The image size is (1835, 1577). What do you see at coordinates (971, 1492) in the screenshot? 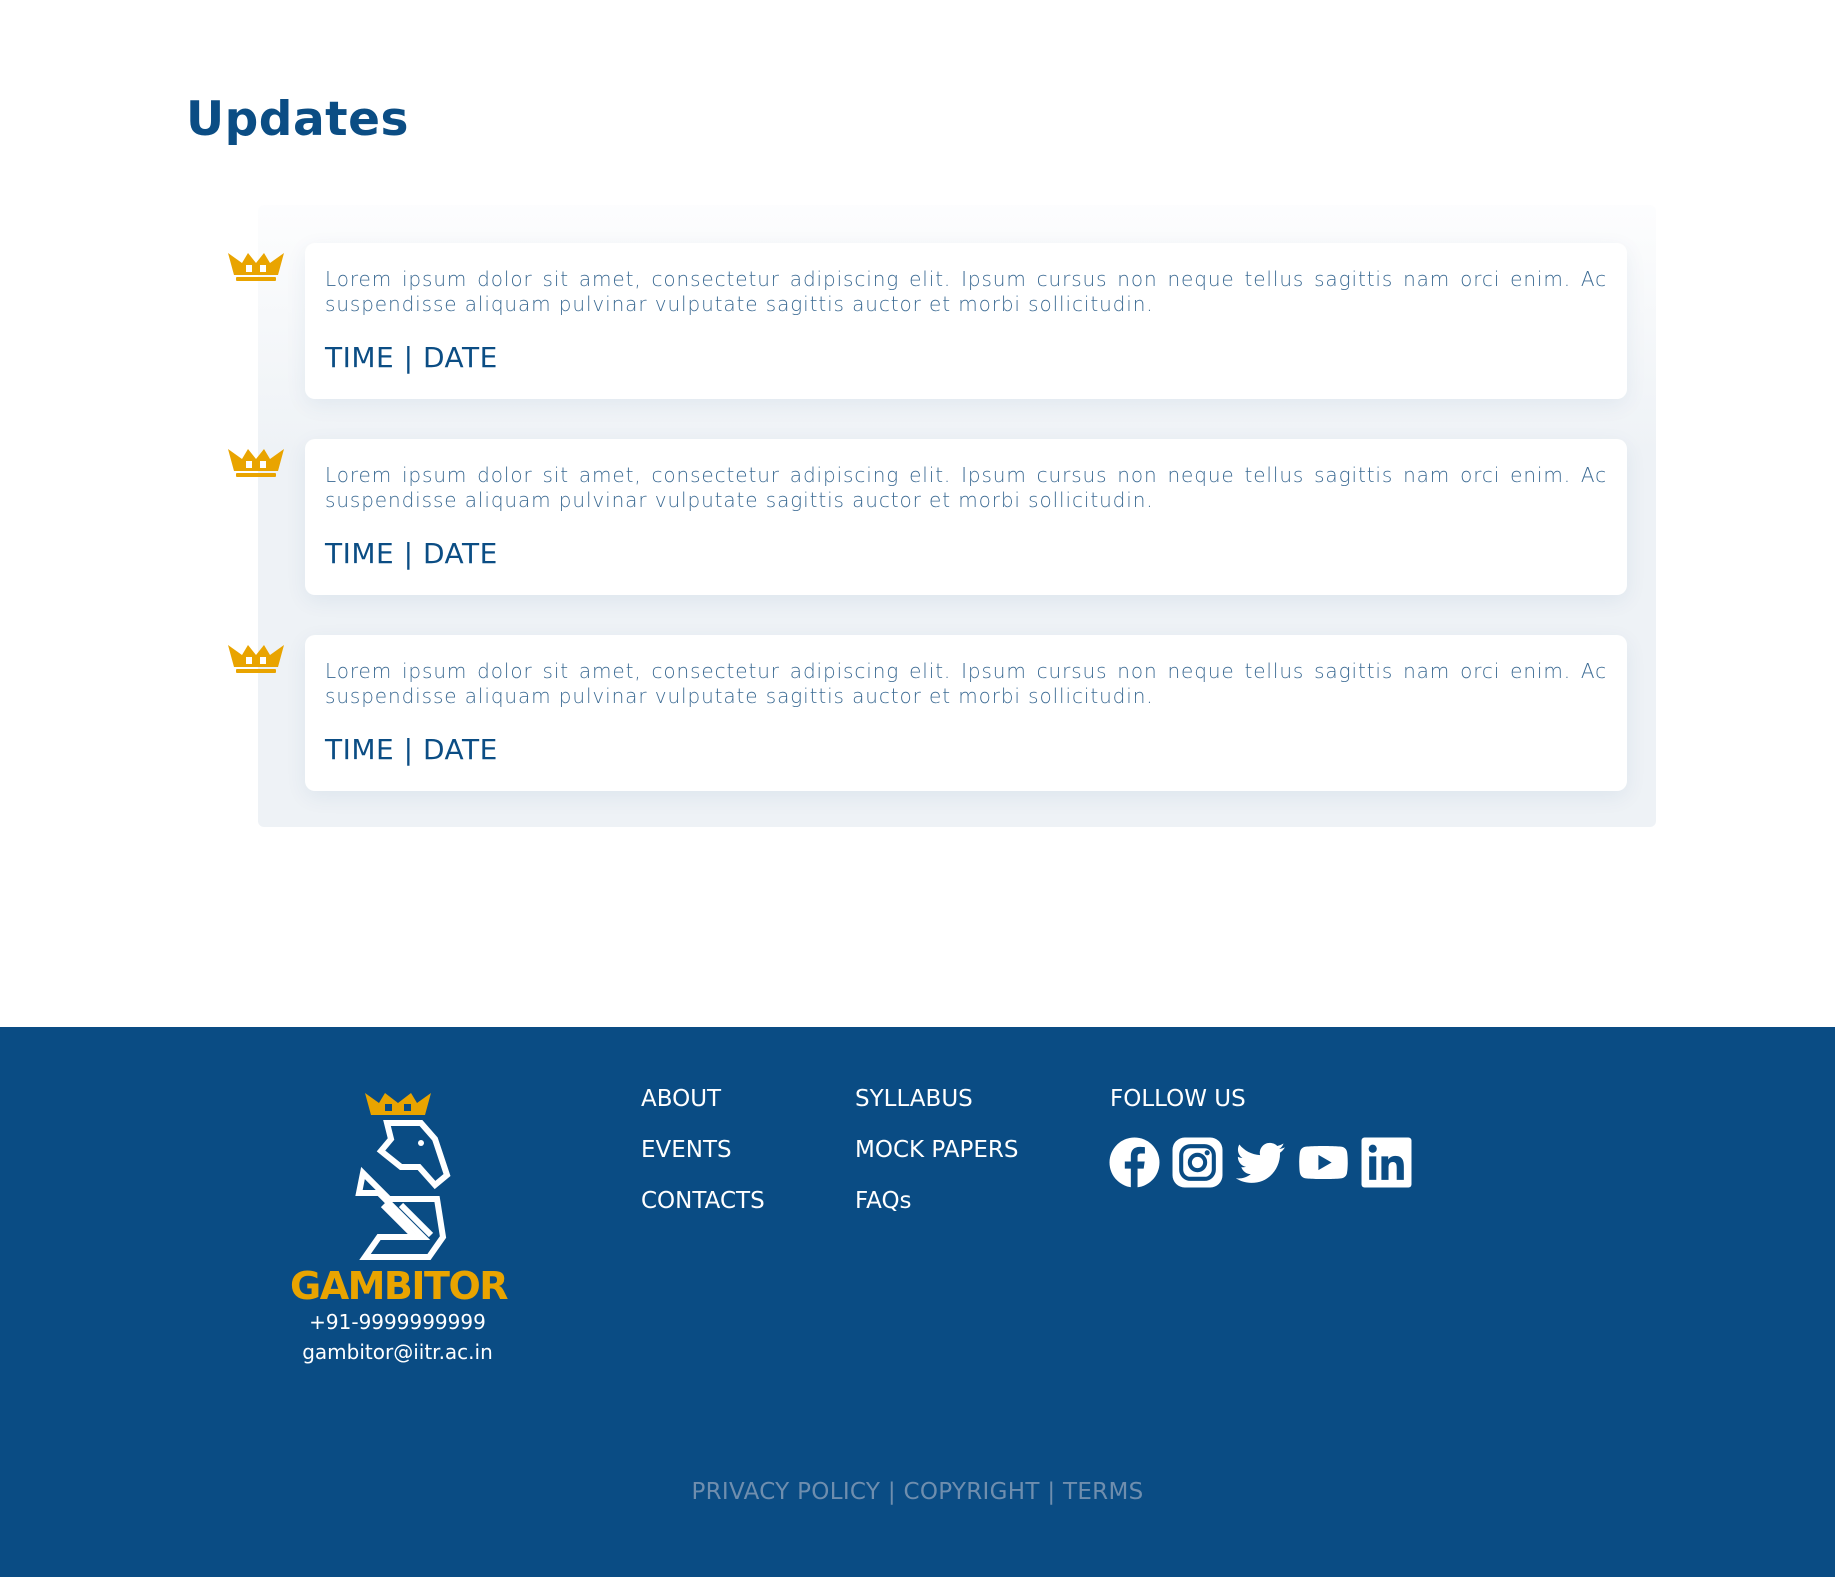
I see `copyright-link: COPYRIGHT` at bounding box center [971, 1492].